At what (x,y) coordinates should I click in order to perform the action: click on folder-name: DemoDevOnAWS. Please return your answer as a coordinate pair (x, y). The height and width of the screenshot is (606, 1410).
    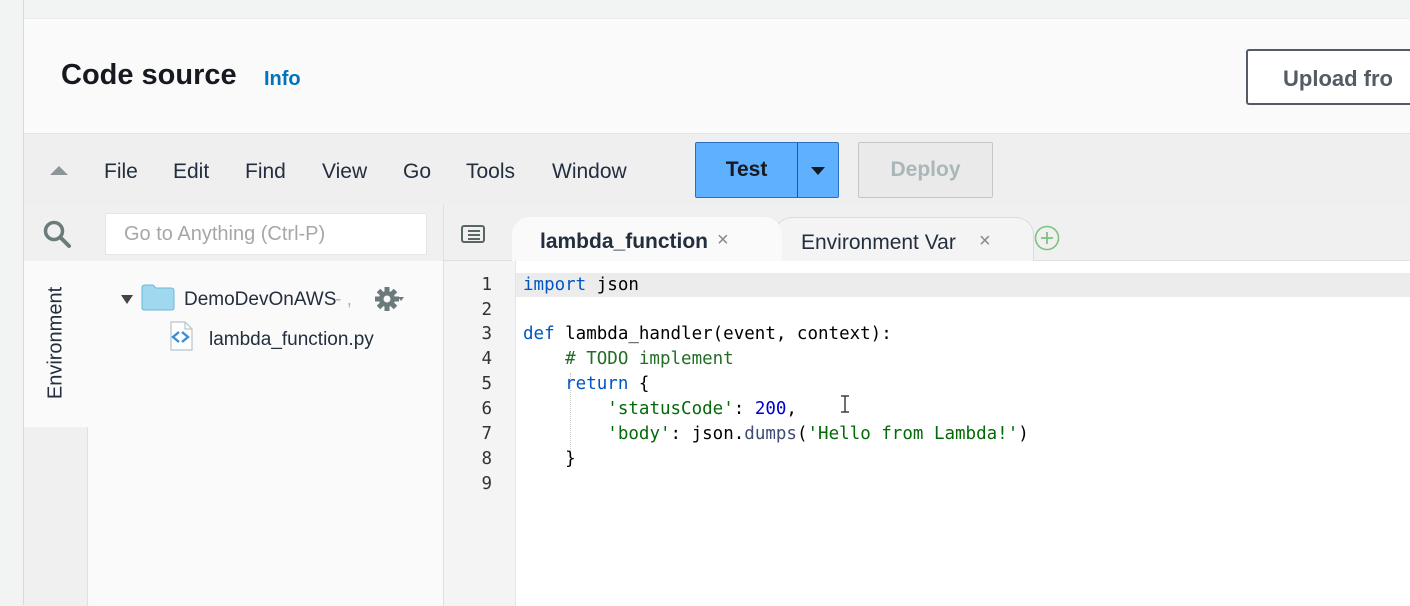
    Looking at the image, I should click on (260, 300).